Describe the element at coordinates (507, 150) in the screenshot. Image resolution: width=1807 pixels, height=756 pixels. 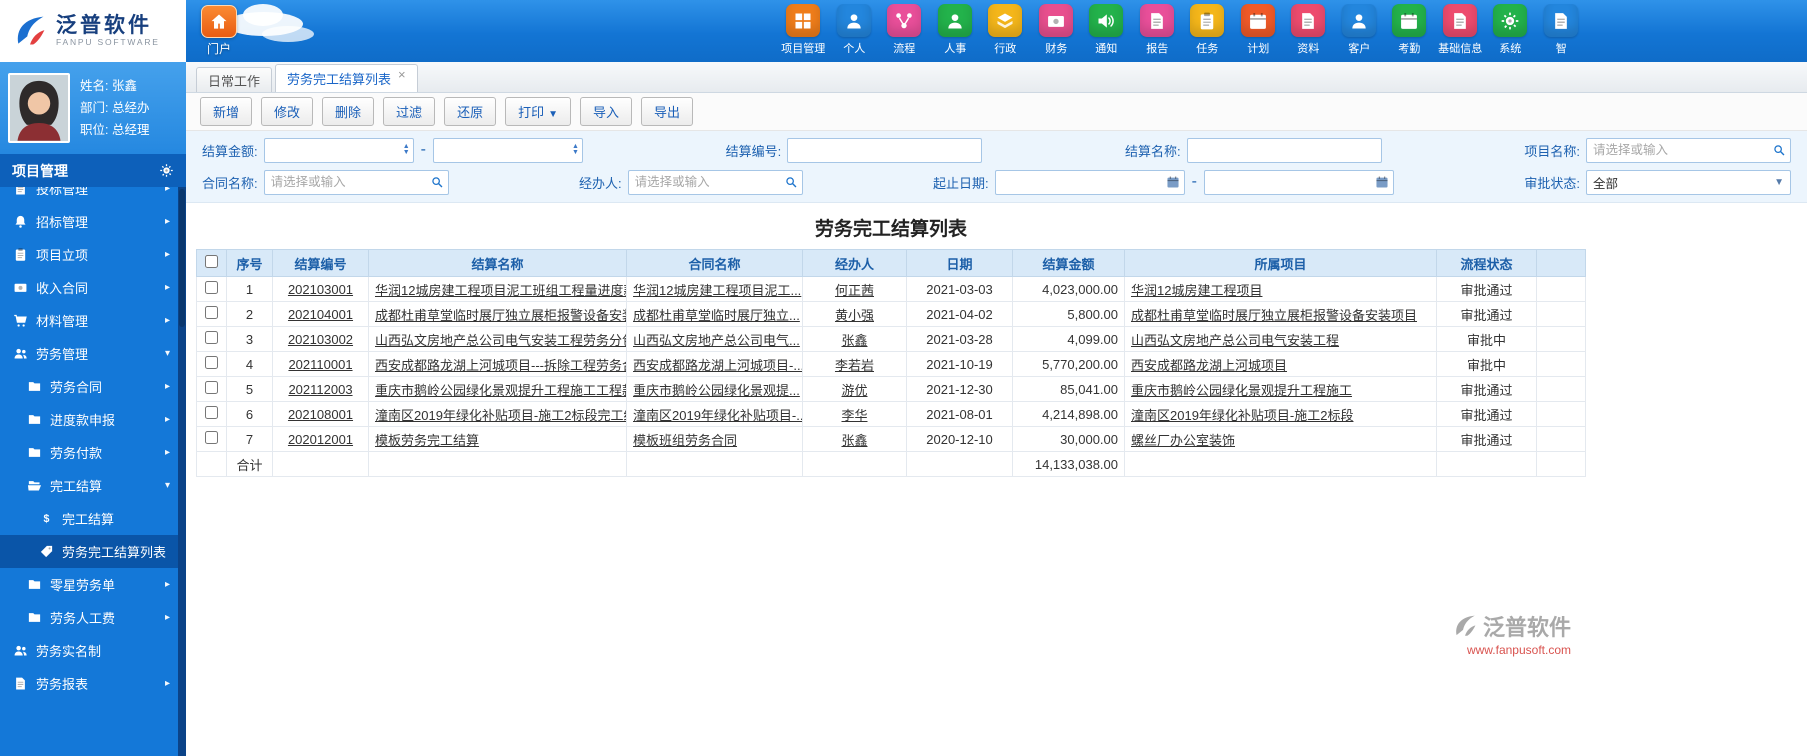
I see `amount-max-input` at that location.